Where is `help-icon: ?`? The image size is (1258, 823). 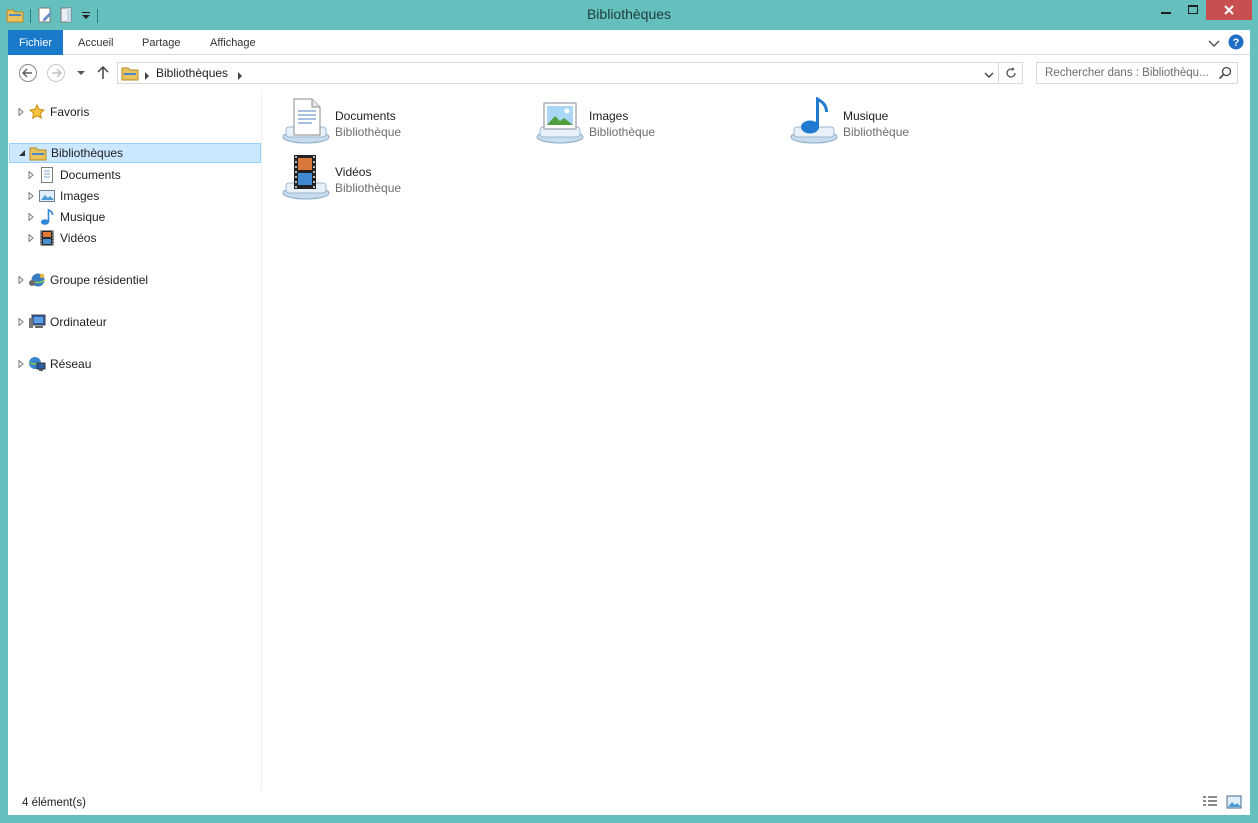 help-icon: ? is located at coordinates (1236, 43).